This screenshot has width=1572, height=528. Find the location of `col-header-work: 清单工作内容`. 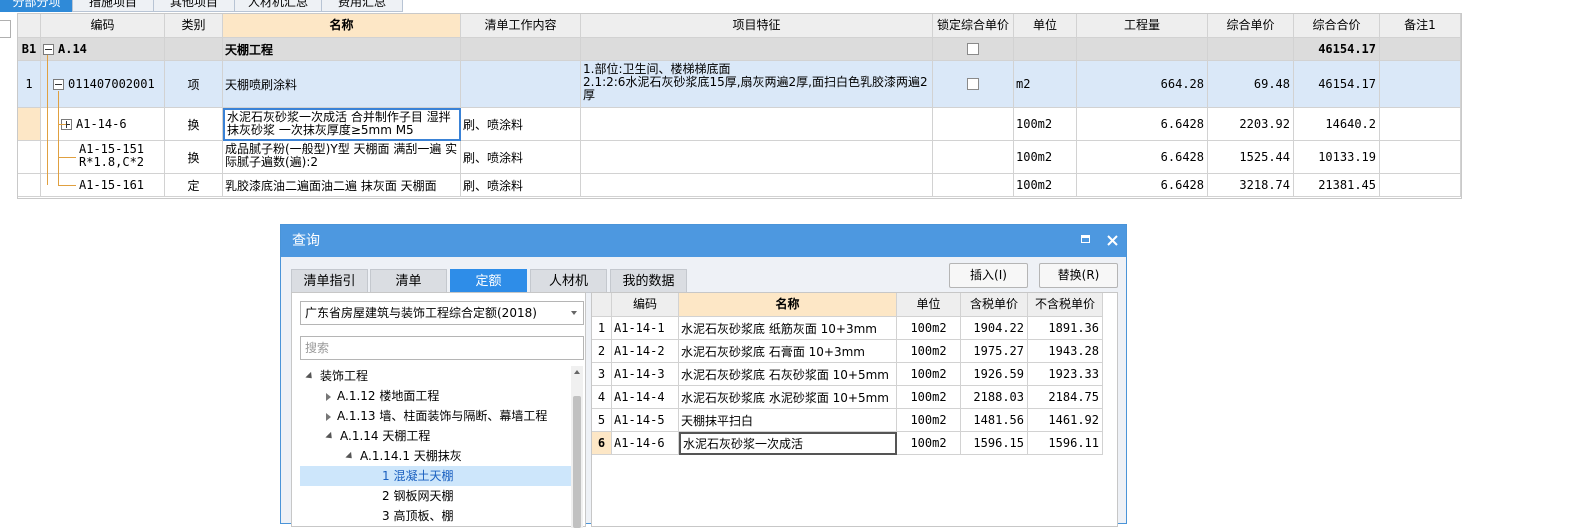

col-header-work: 清单工作内容 is located at coordinates (521, 26).